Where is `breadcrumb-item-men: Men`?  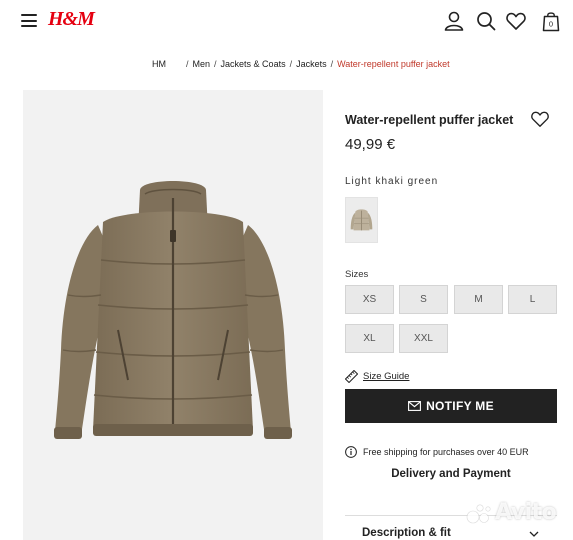 breadcrumb-item-men: Men is located at coordinates (202, 64).